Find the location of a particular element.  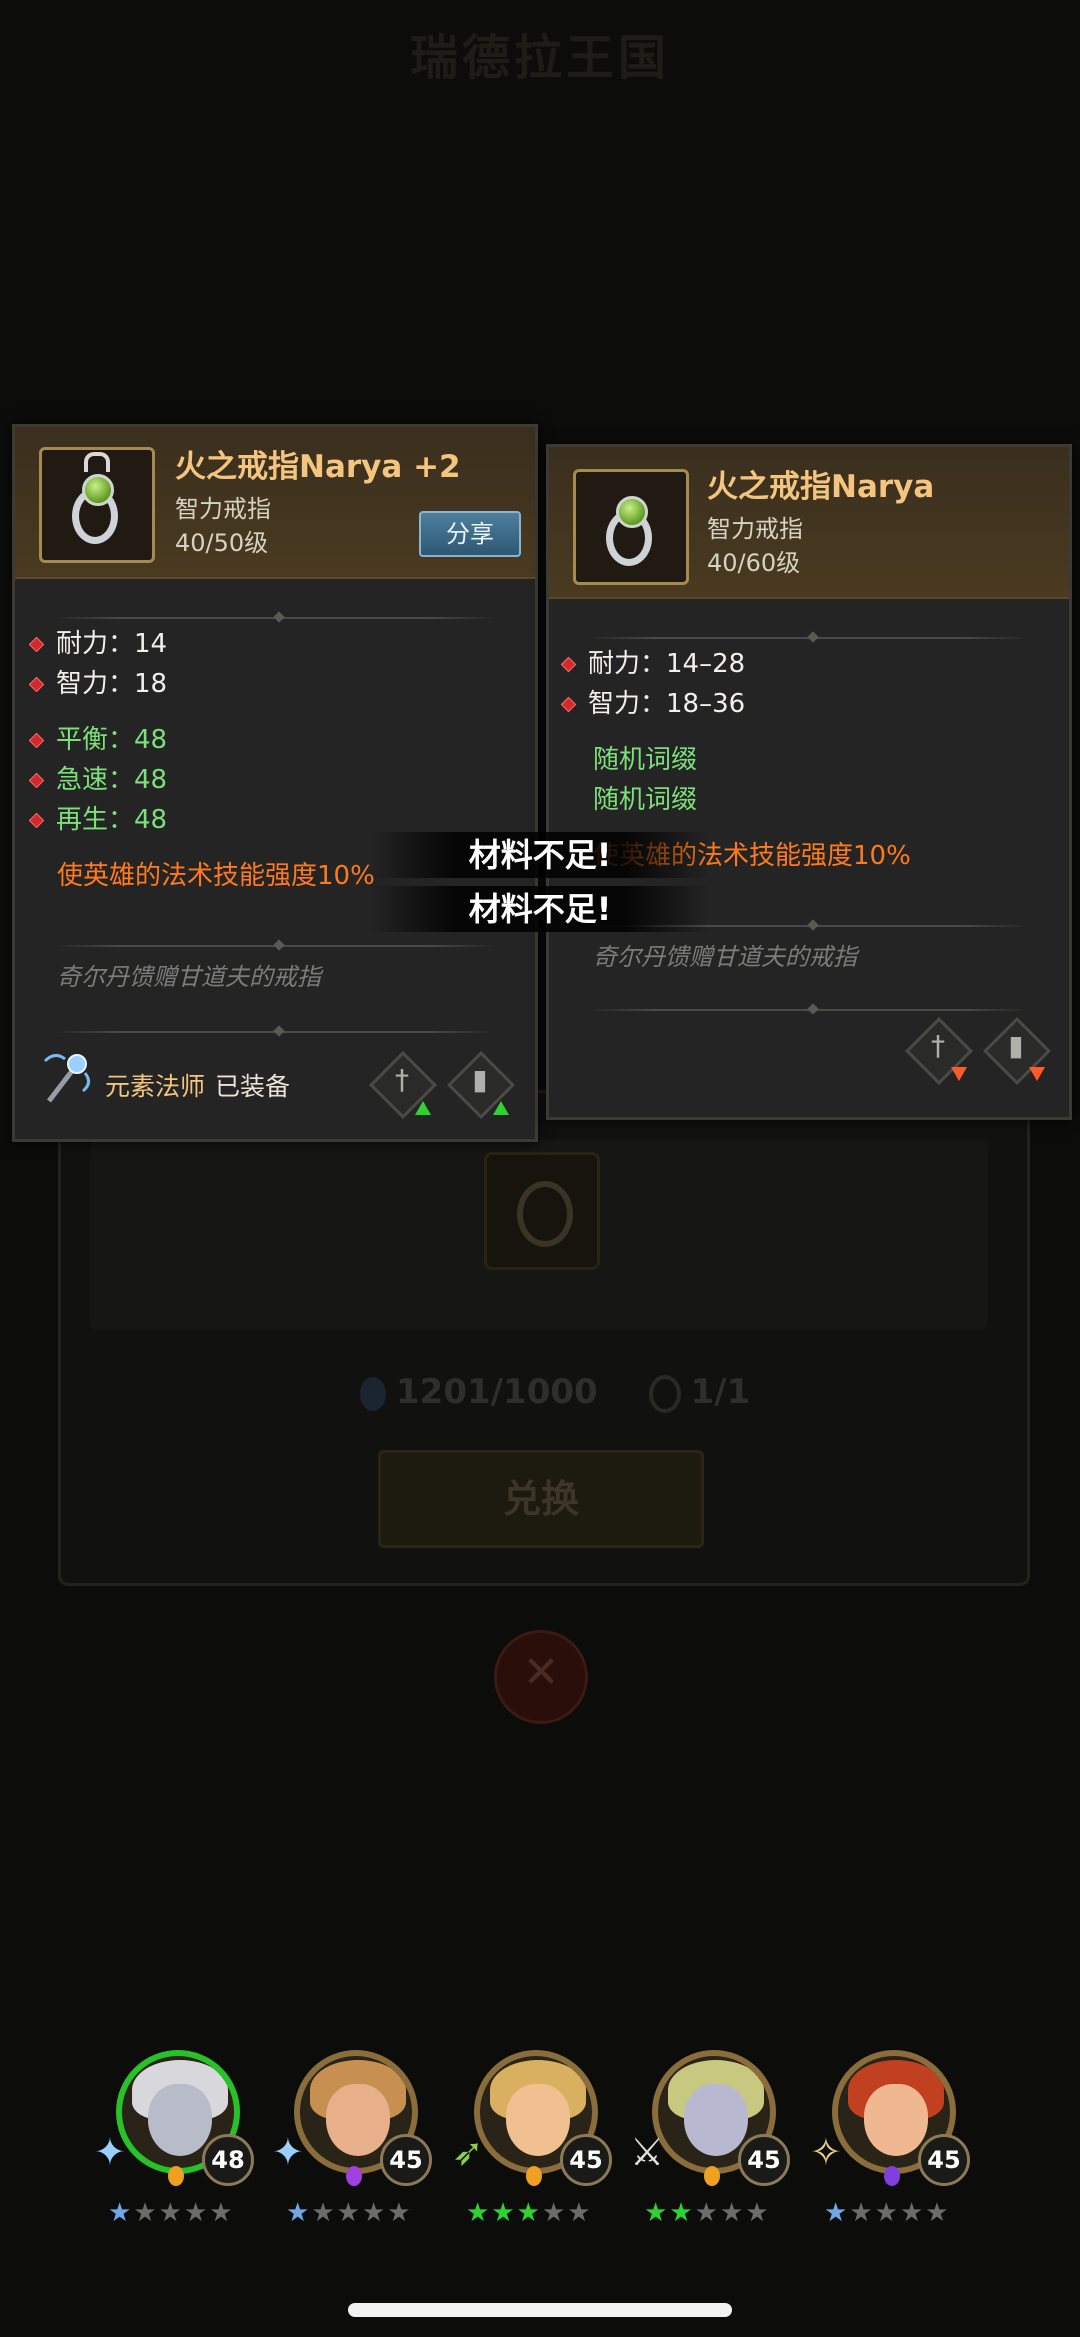

sword-weapon-icon: ⚔ is located at coordinates (647, 2152).